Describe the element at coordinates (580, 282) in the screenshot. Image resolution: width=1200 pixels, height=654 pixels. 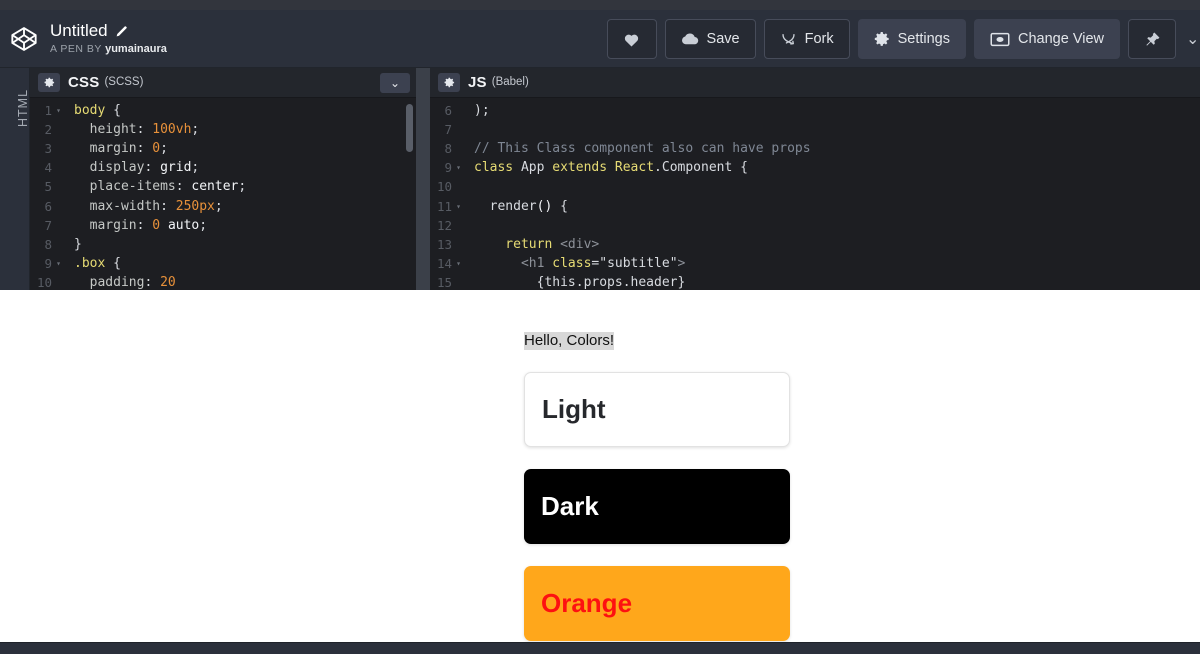
I see `code-token: {this.props.header}` at that location.